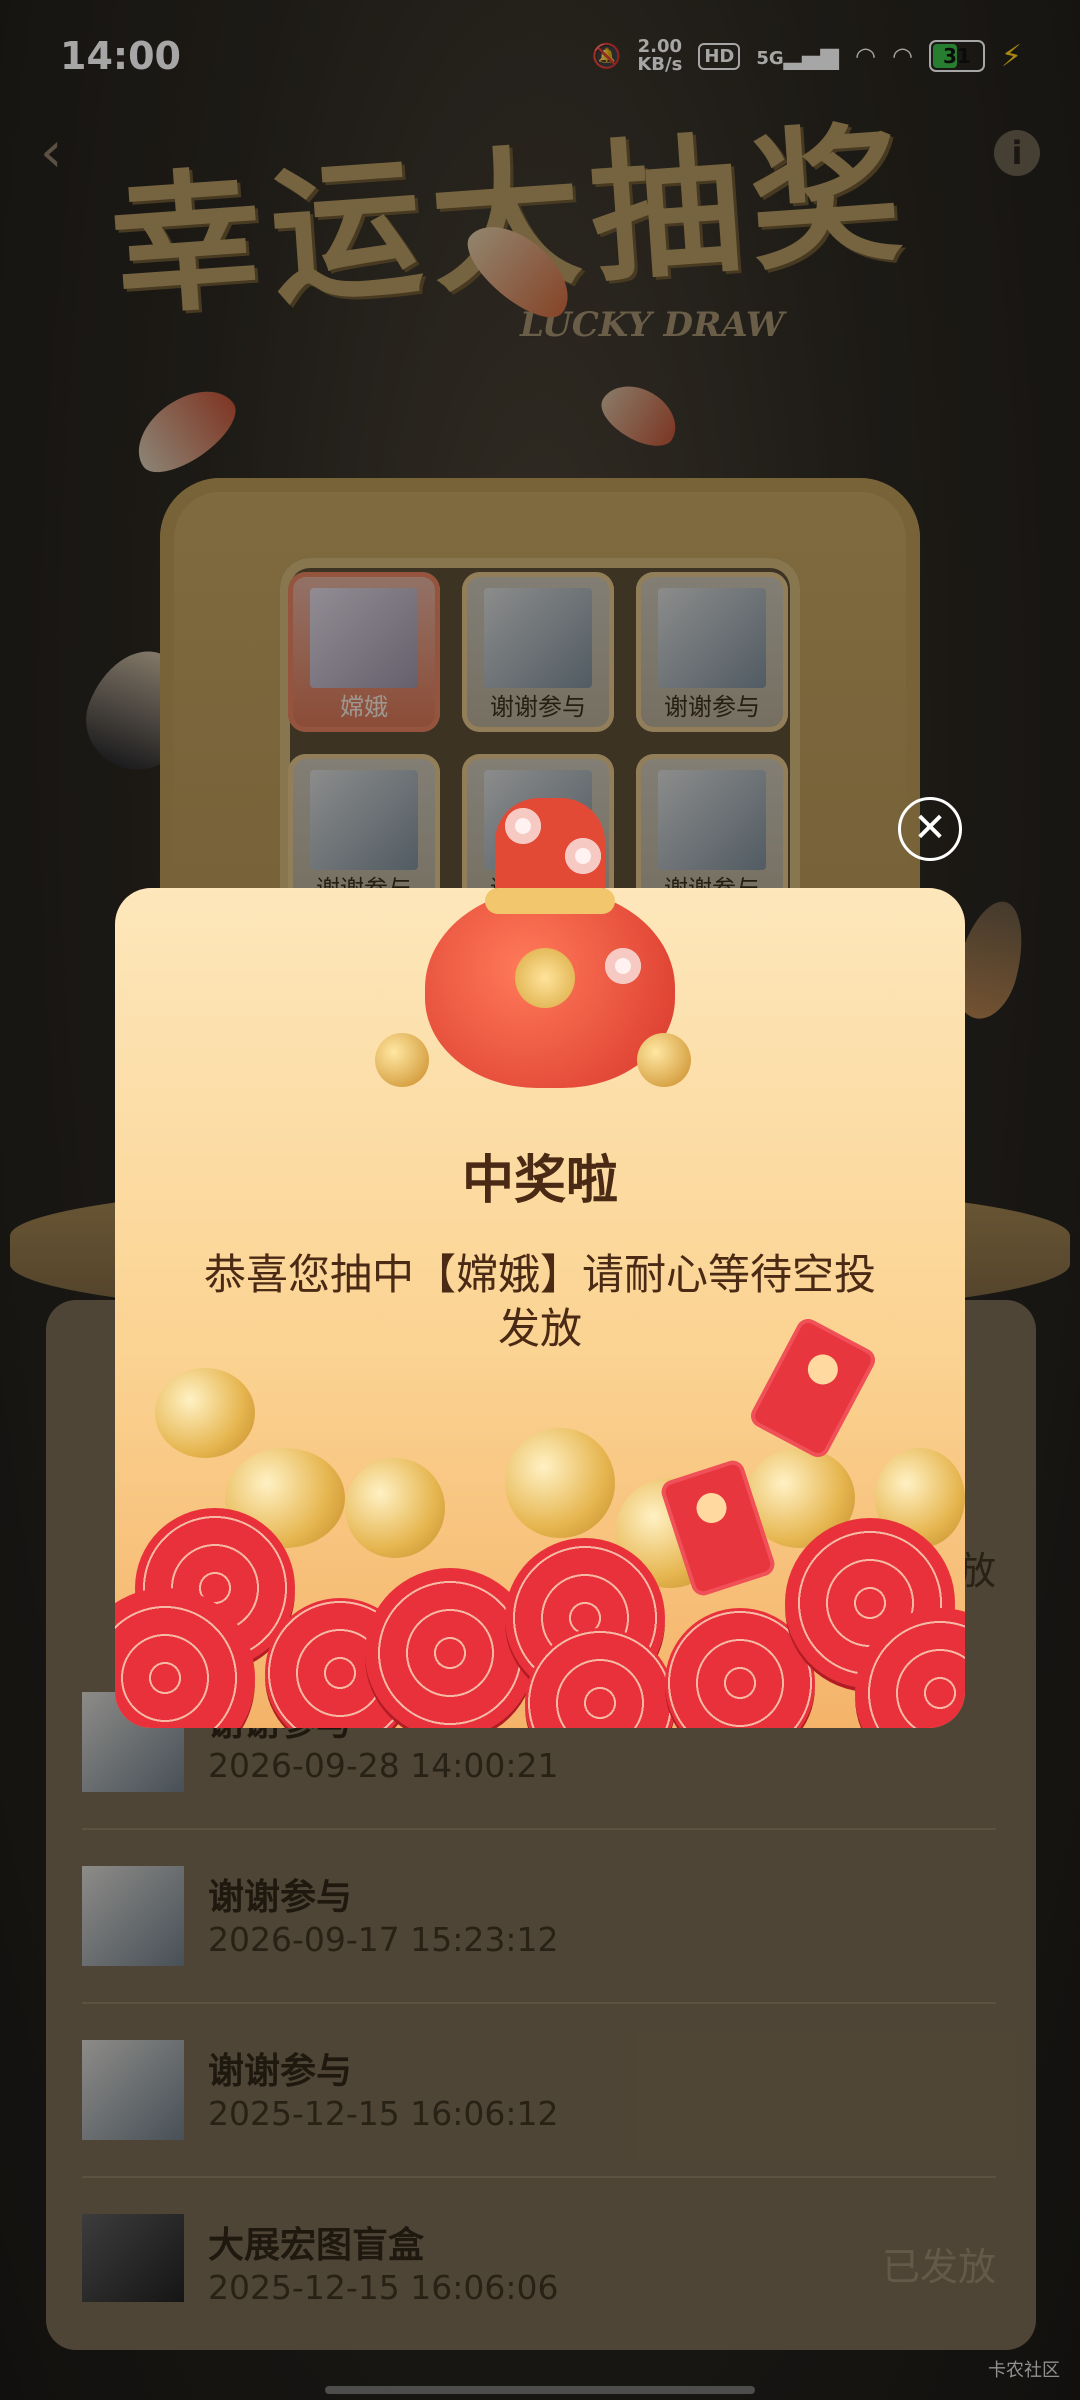  I want to click on close-button: ✕, so click(930, 829).